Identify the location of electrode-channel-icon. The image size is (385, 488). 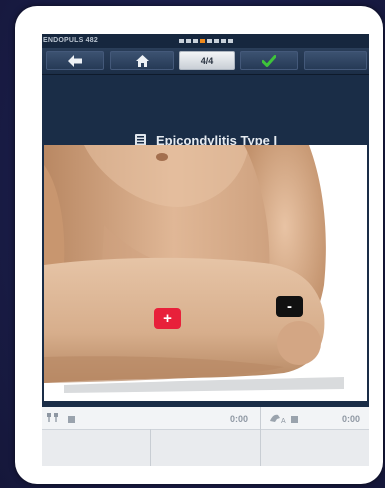
(52, 417).